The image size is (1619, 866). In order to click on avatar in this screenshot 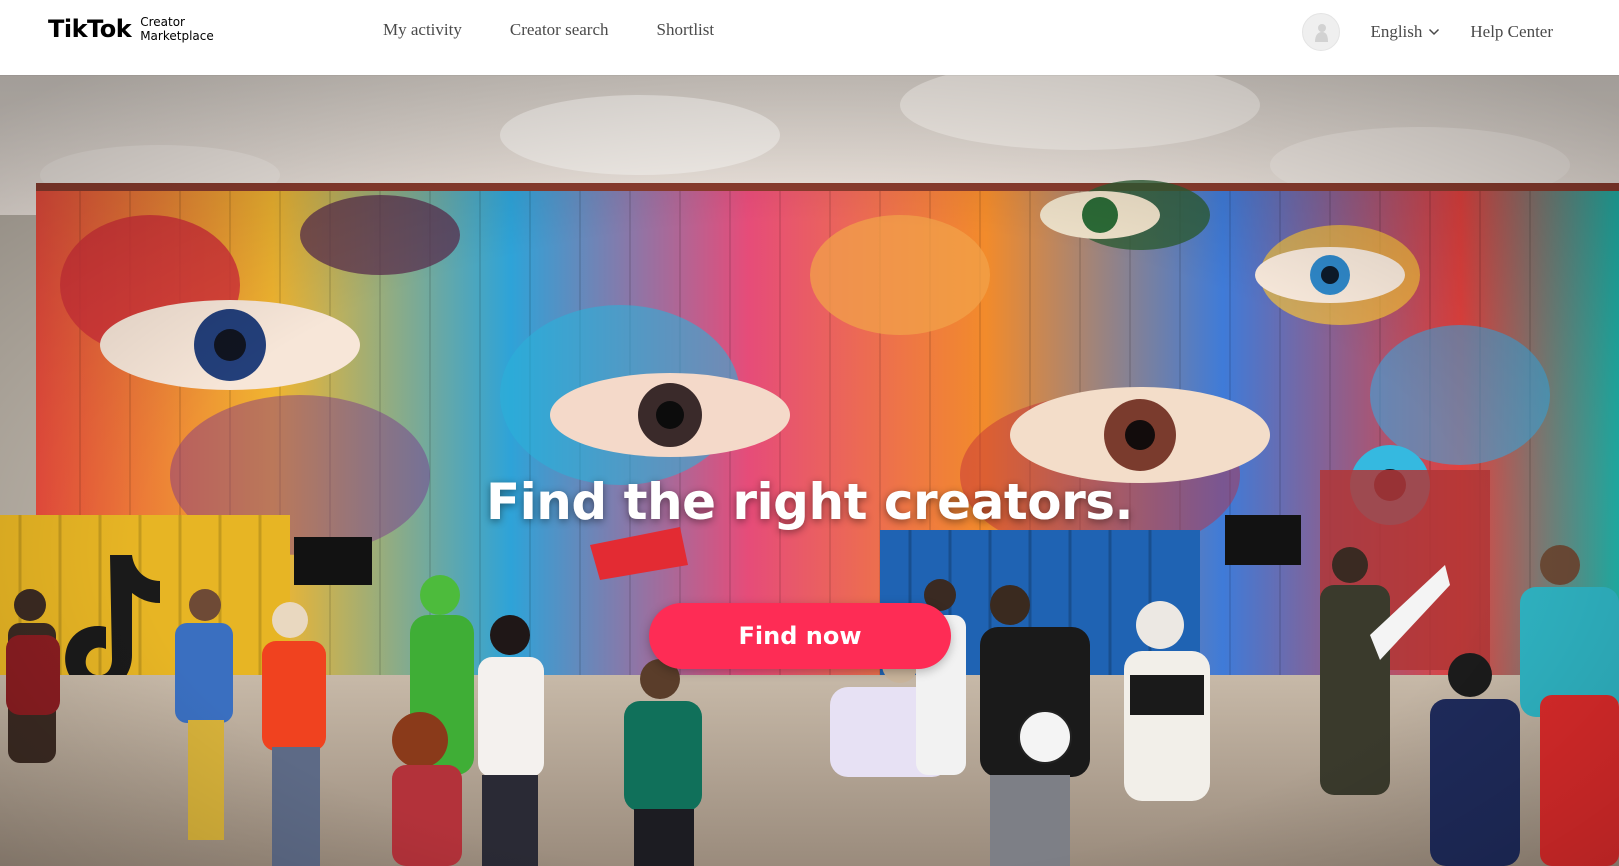, I will do `click(1321, 32)`.